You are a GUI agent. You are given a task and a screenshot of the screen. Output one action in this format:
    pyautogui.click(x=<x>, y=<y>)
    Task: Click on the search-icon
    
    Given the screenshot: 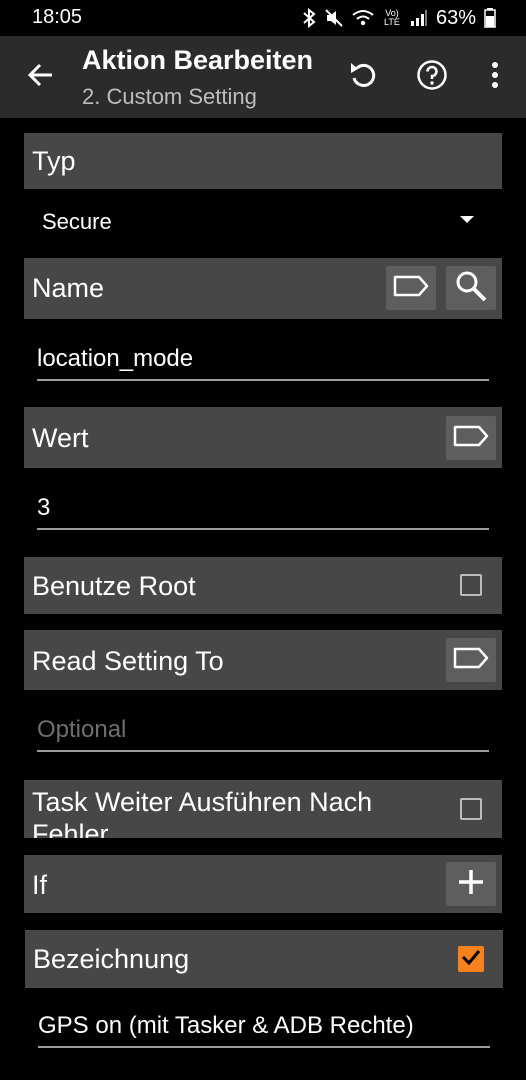 What is the action you would take?
    pyautogui.click(x=471, y=288)
    